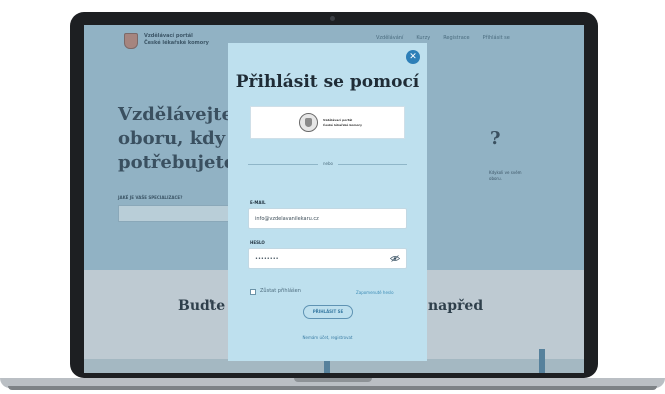 The image size is (665, 394). Describe the element at coordinates (287, 219) in the screenshot. I see `email-value: info@vzdelavanilekaru.cz` at that location.